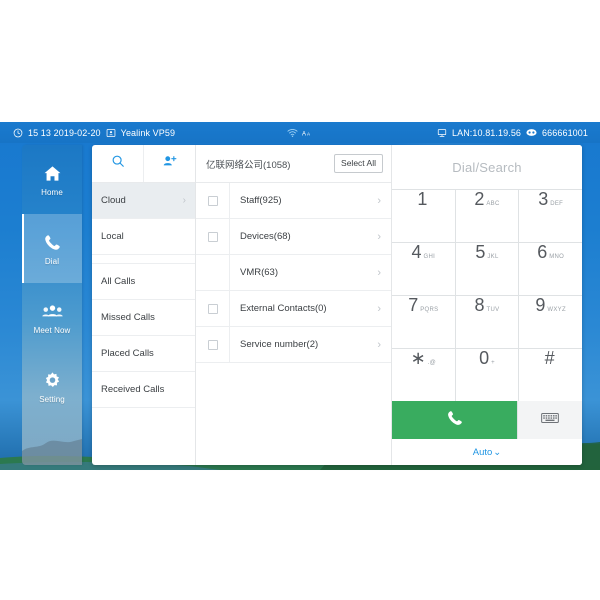 This screenshot has width=600, height=600. What do you see at coordinates (531, 132) in the screenshot?
I see `sip-account-icon` at bounding box center [531, 132].